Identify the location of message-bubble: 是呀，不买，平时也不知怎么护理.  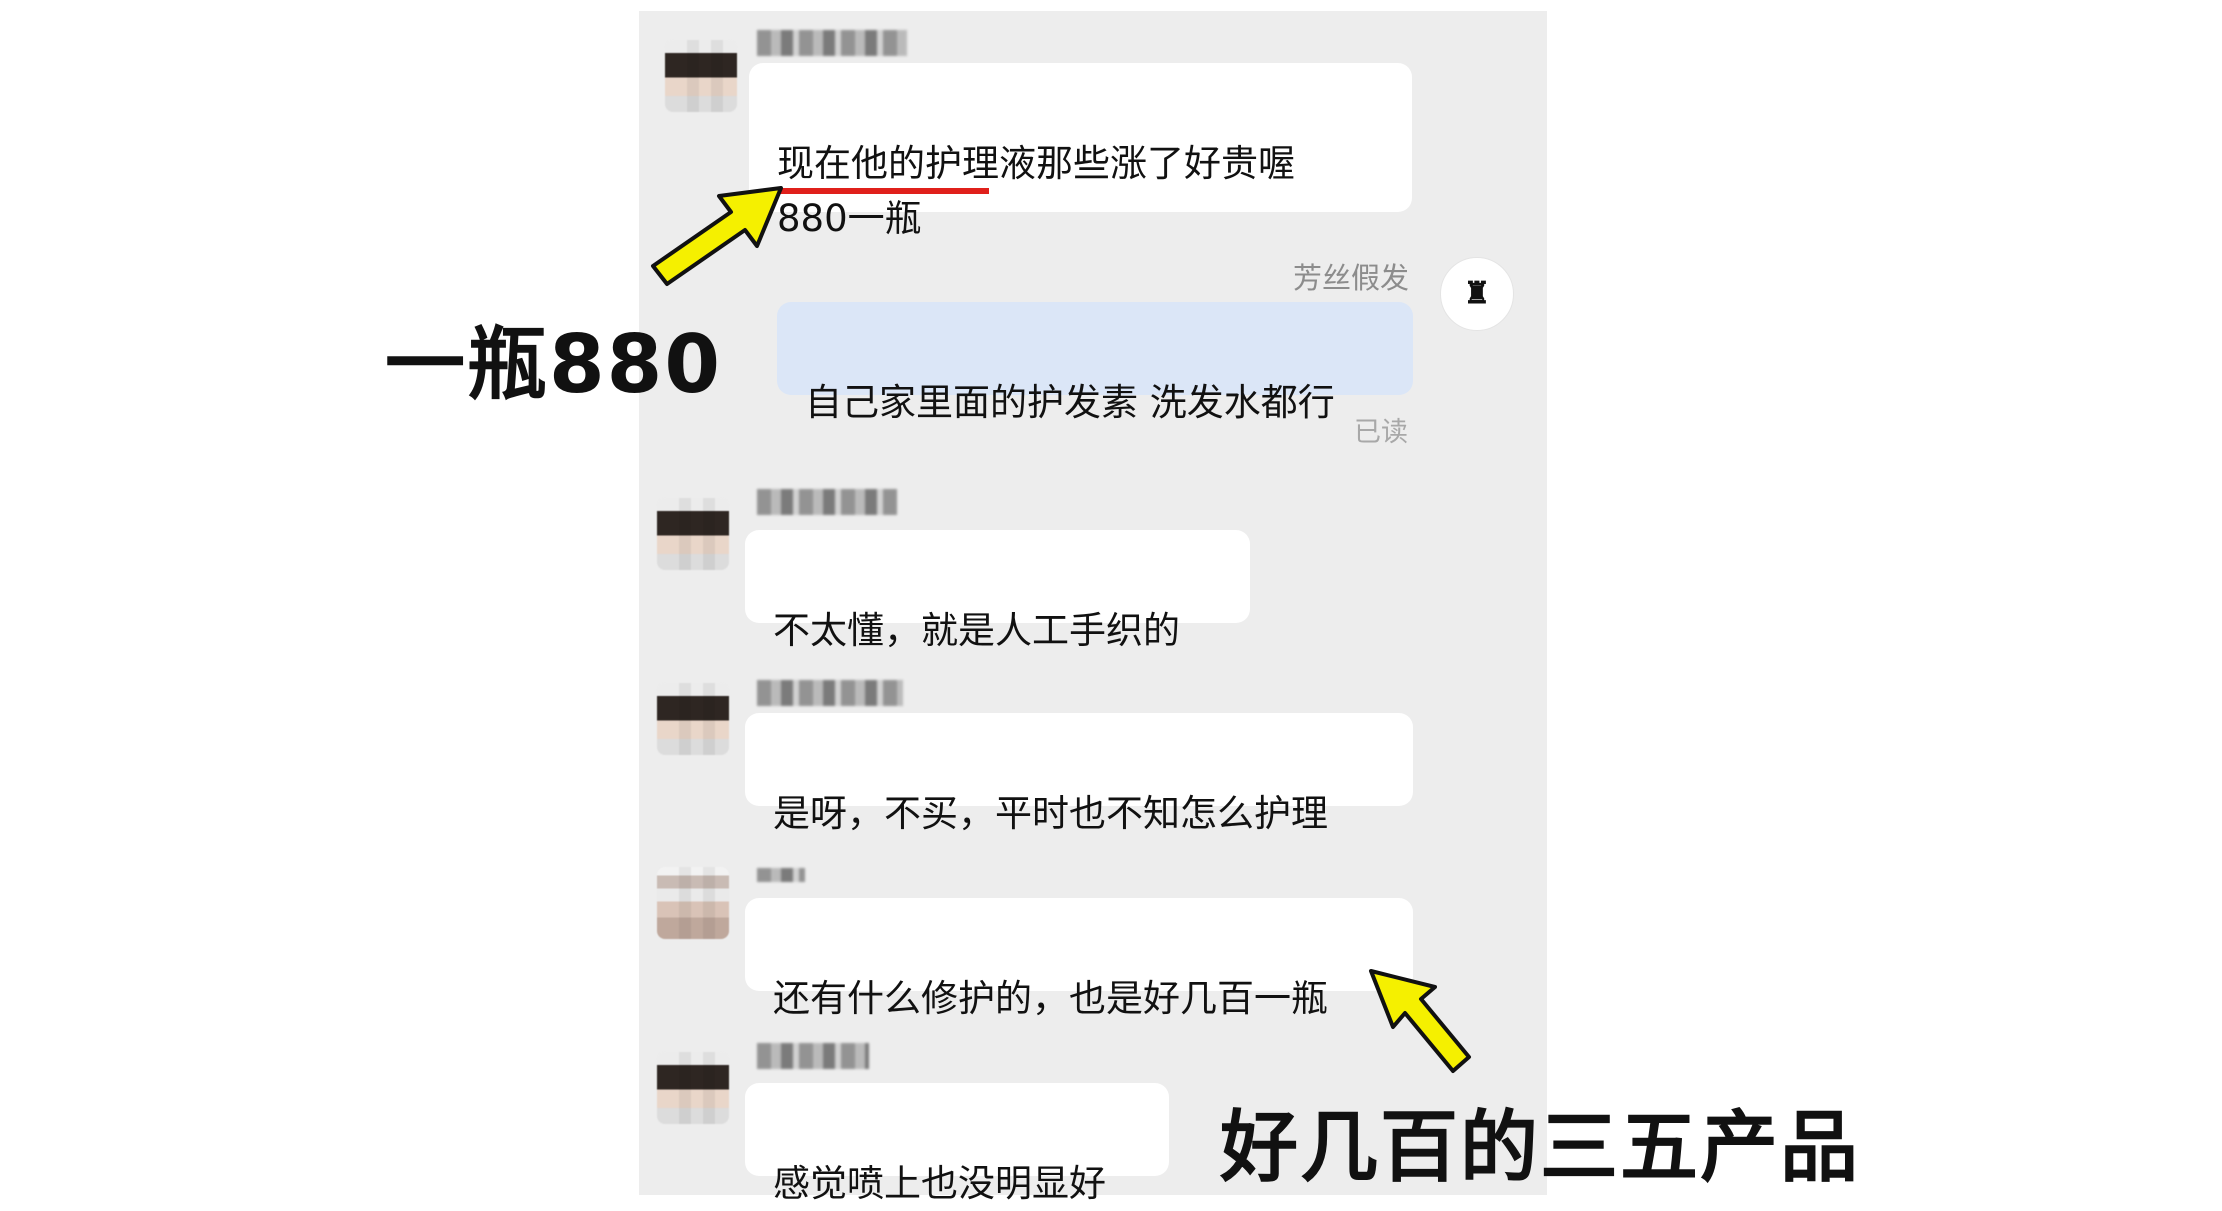
(1079, 774).